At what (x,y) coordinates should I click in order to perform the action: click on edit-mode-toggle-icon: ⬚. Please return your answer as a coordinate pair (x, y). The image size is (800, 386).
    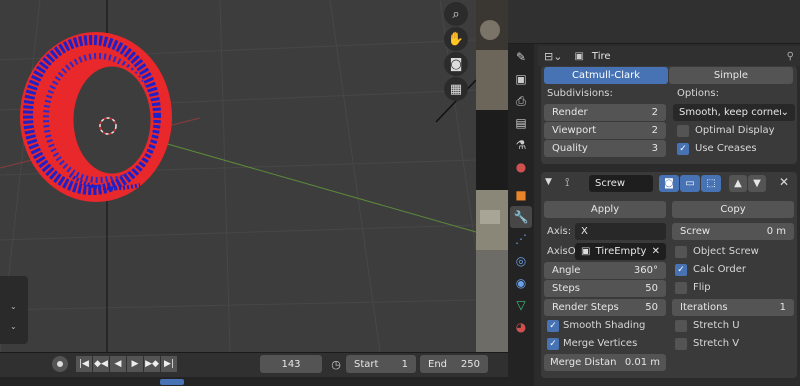
    Looking at the image, I should click on (711, 183).